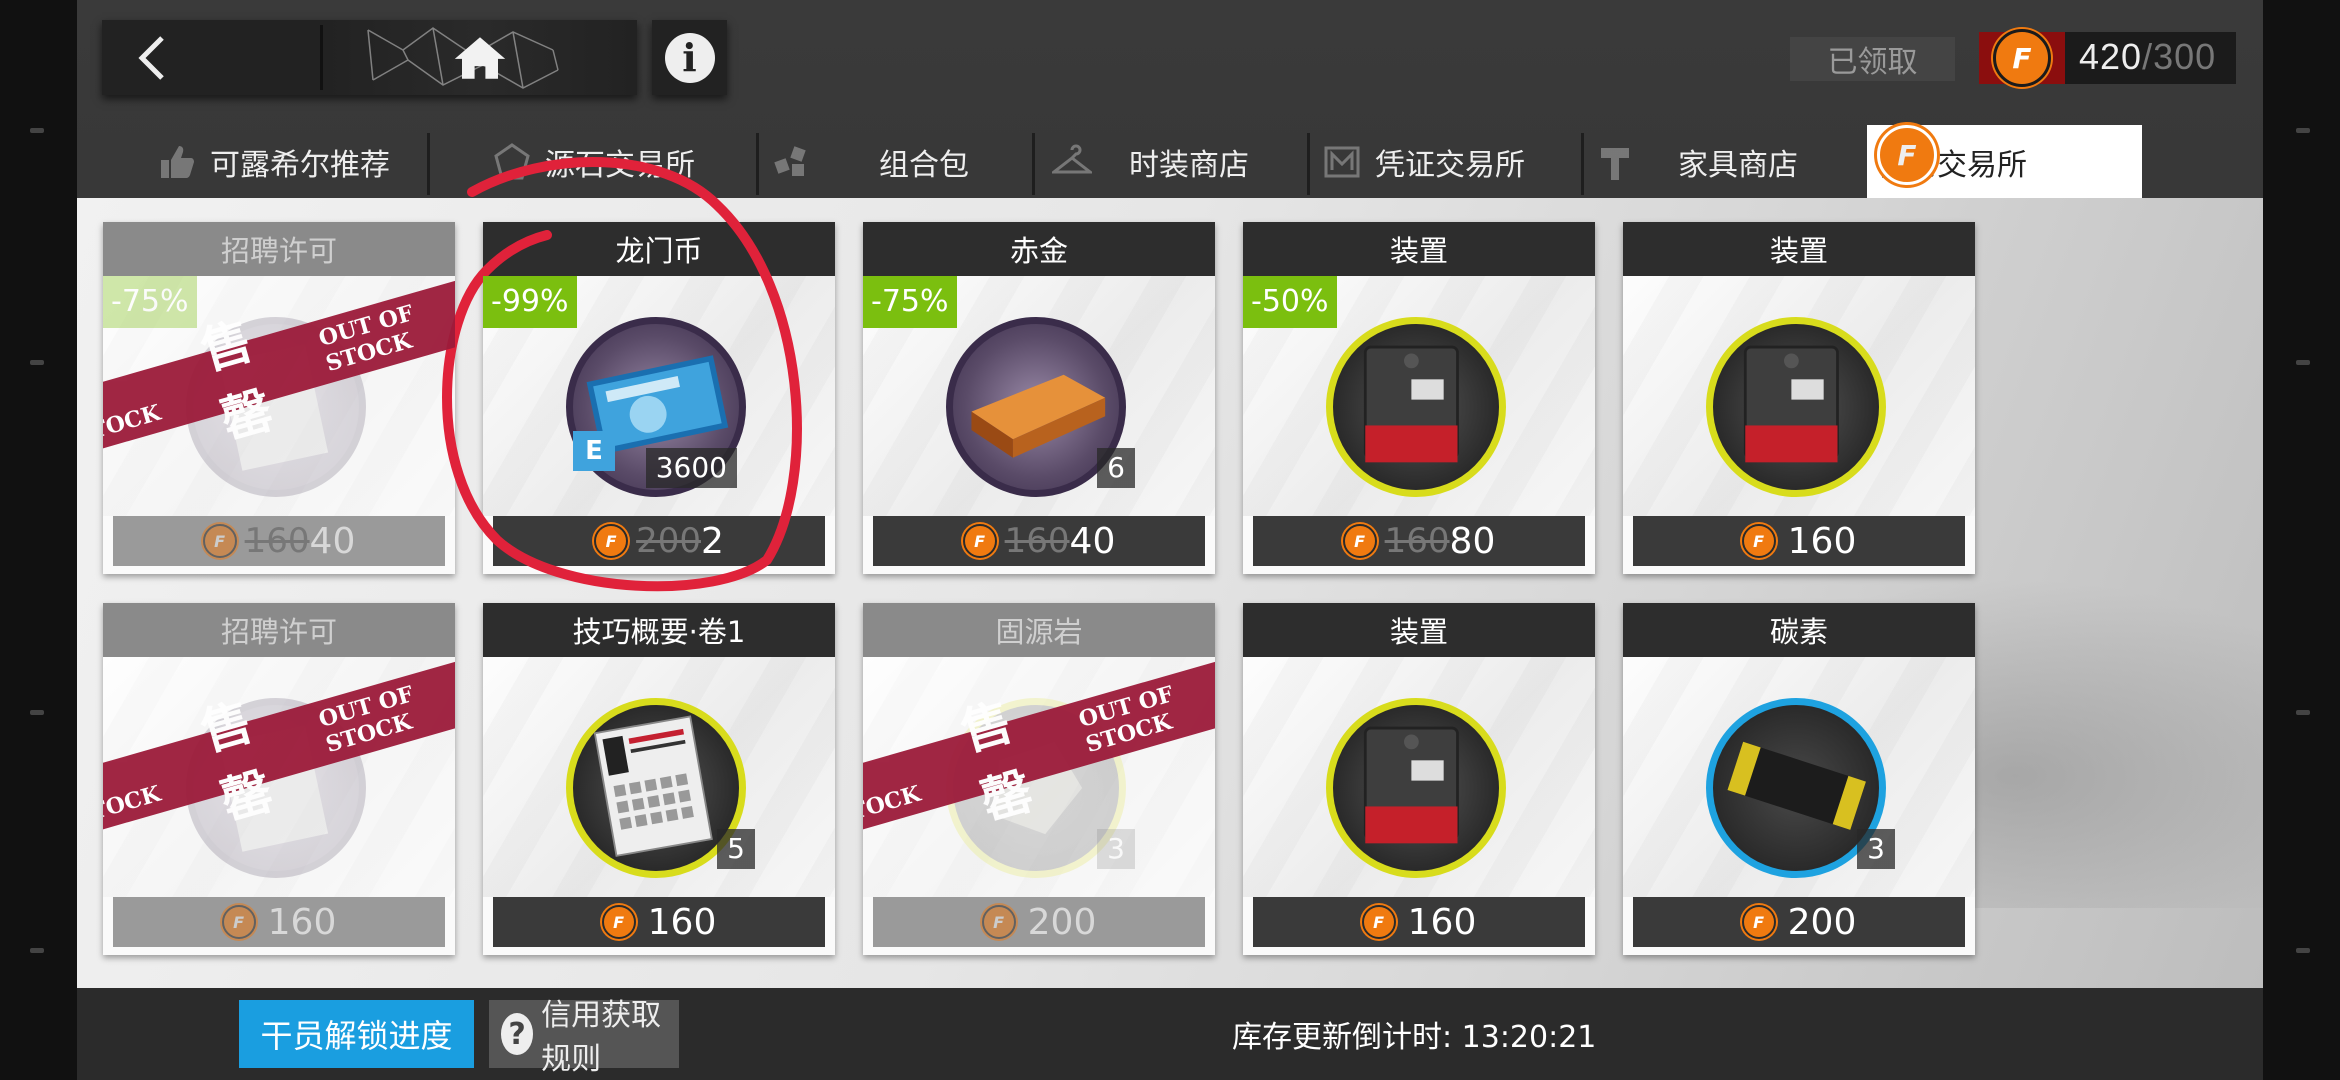 Image resolution: width=2340 pixels, height=1080 pixels. I want to click on tab-fashion-store: 时装商店, so click(1179, 161).